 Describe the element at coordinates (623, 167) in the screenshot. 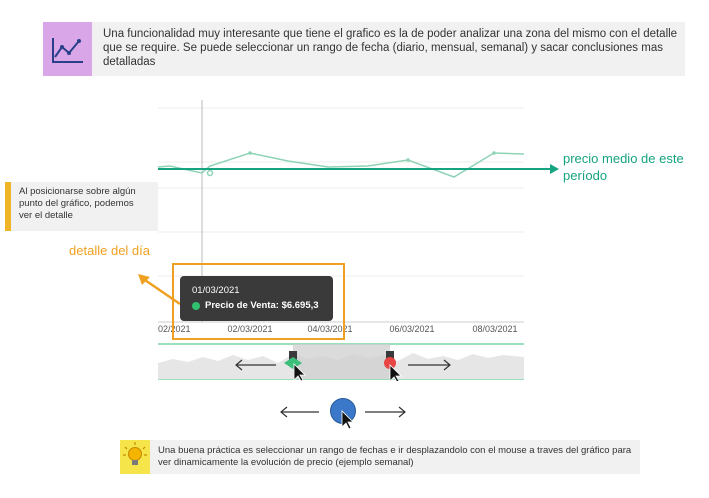

I see `average-price-label: precio medio de este período` at that location.